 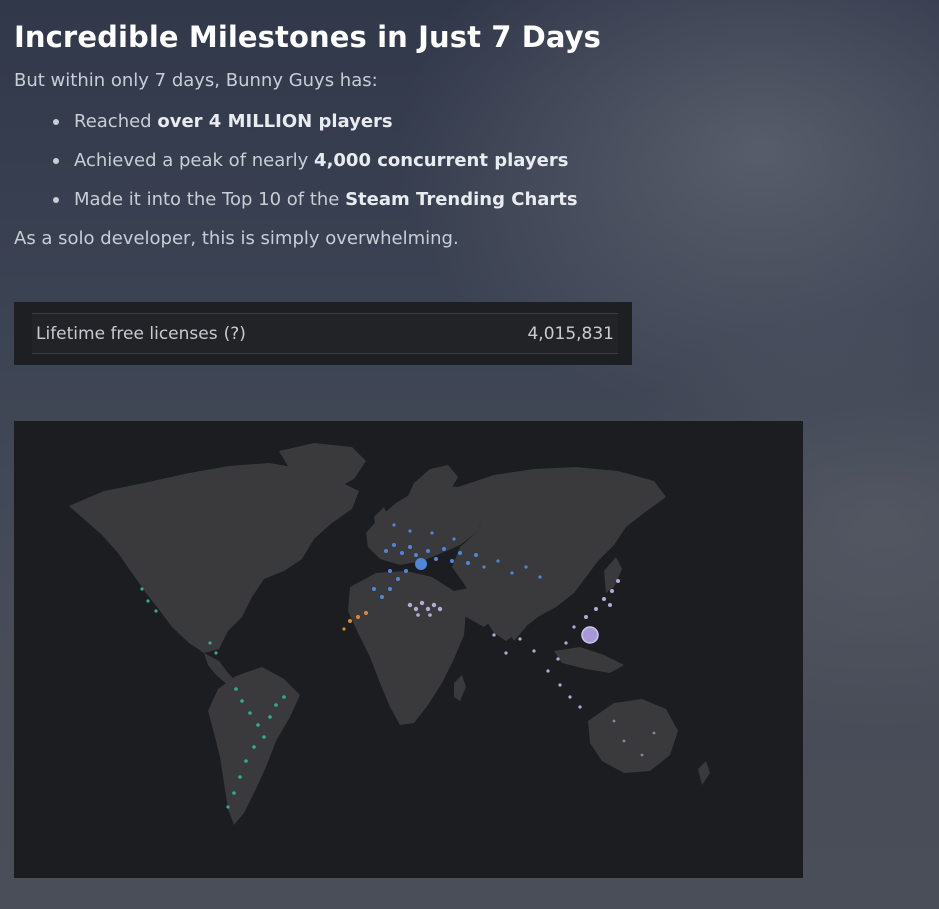 I want to click on list-item: Reached over 4 MILLION players, so click(x=296, y=126).